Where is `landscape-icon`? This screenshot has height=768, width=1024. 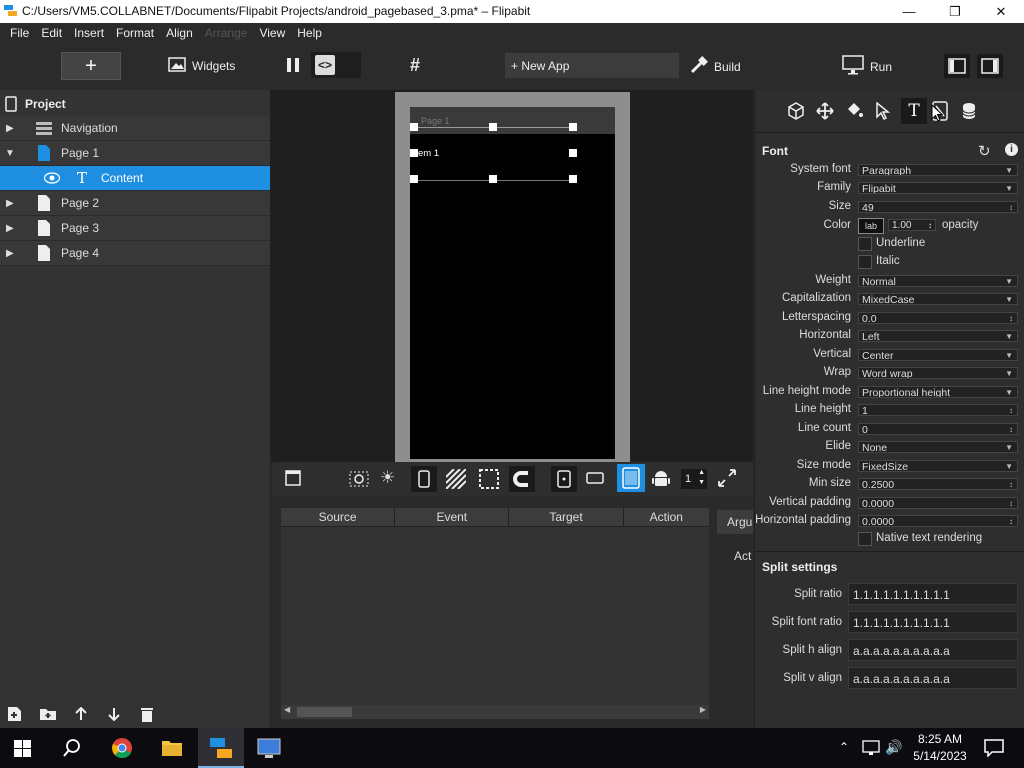 landscape-icon is located at coordinates (595, 478).